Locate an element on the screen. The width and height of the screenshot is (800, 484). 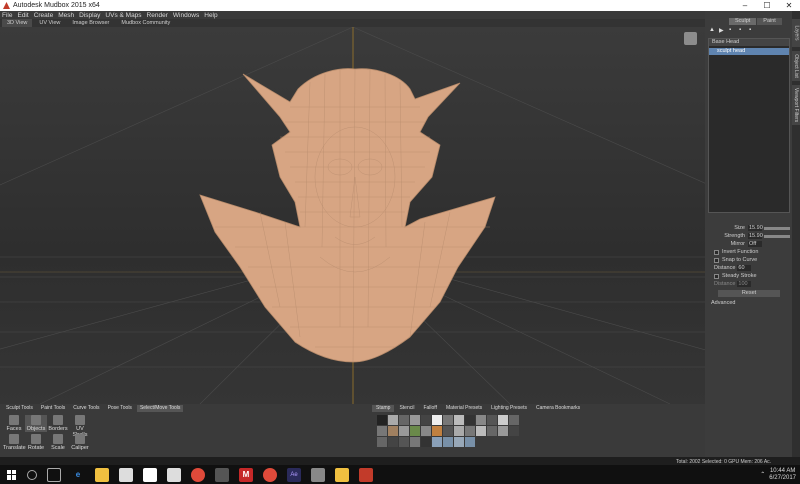
tab-curve-tools: Curve Tools is located at coordinates (86, 408).